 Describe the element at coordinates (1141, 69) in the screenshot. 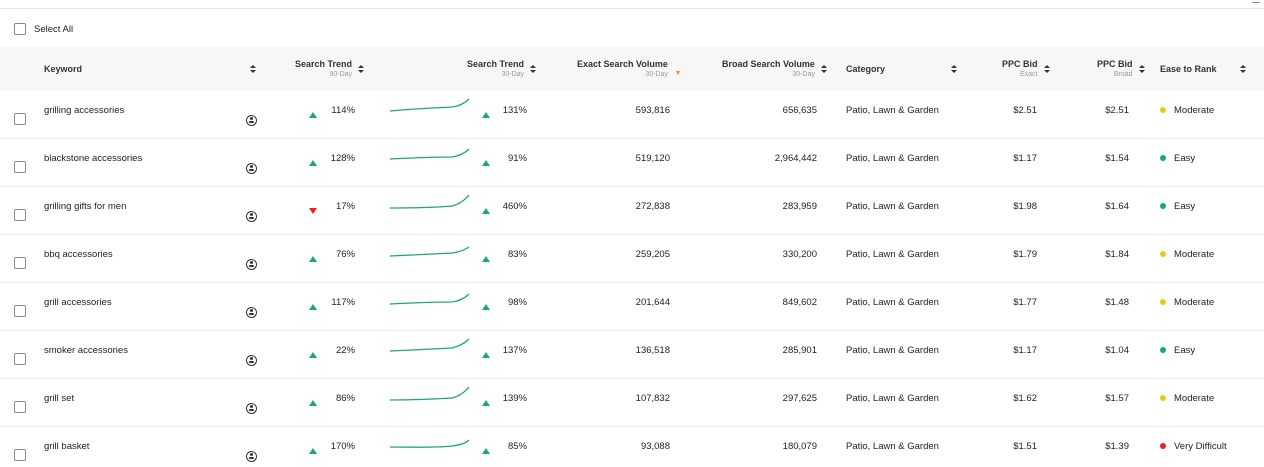

I see `sort-ppc-broad-icon` at that location.